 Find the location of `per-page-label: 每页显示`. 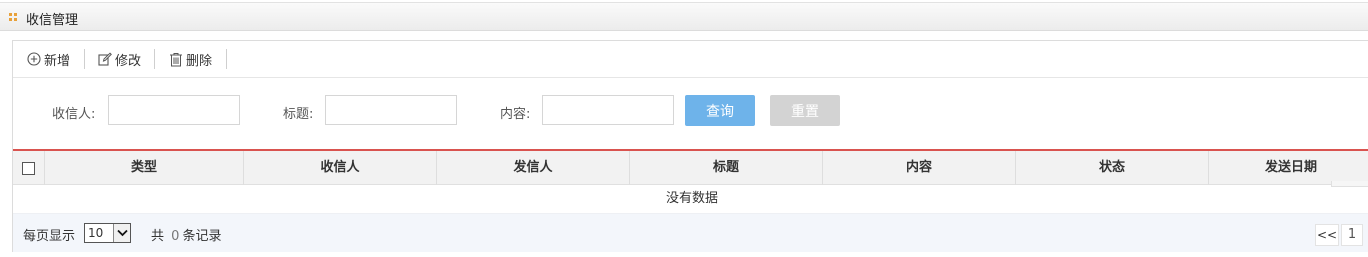

per-page-label: 每页显示 is located at coordinates (49, 236).